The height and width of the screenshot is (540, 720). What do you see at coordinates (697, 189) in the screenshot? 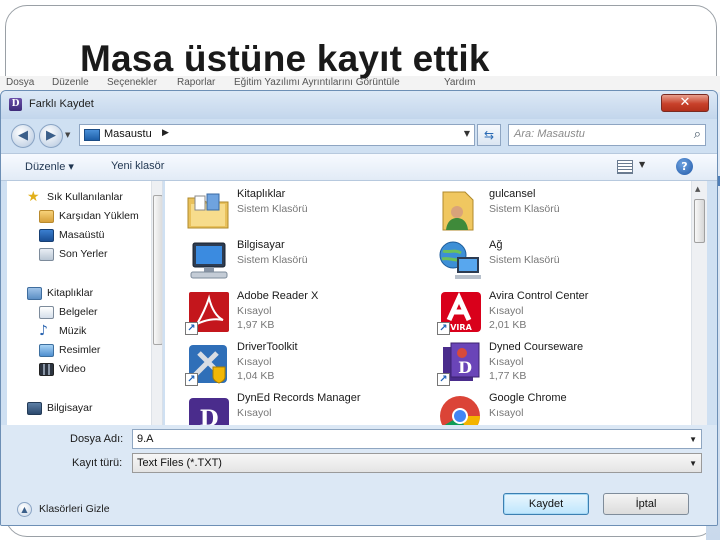
I see `scroll-up-icon: ▲` at bounding box center [697, 189].